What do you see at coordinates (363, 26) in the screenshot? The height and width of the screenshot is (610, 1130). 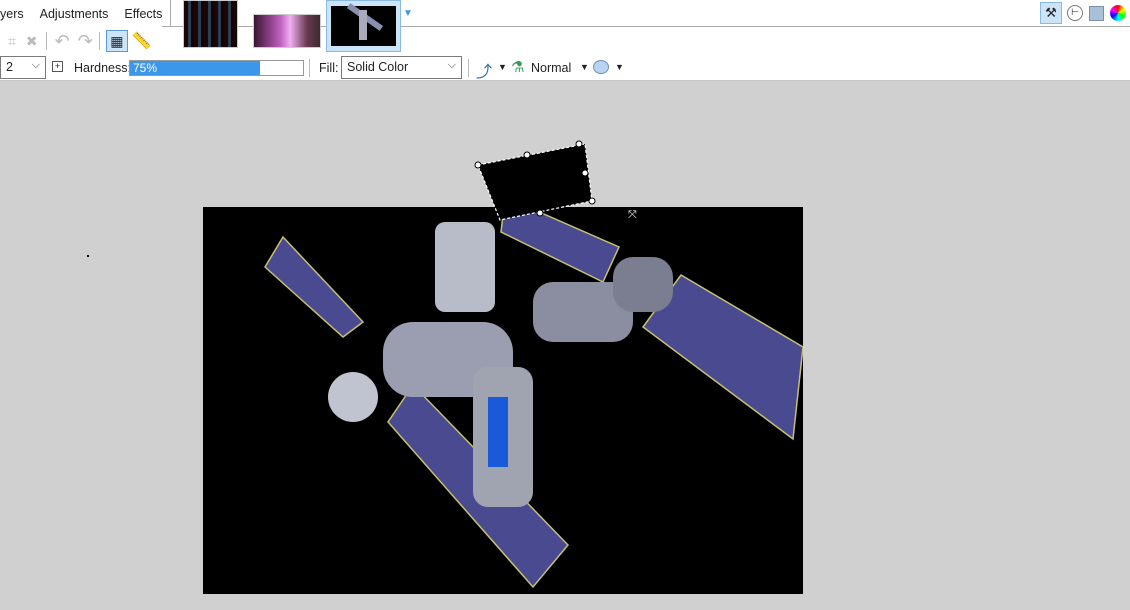 I see `image-tab-thumbnail-active` at bounding box center [363, 26].